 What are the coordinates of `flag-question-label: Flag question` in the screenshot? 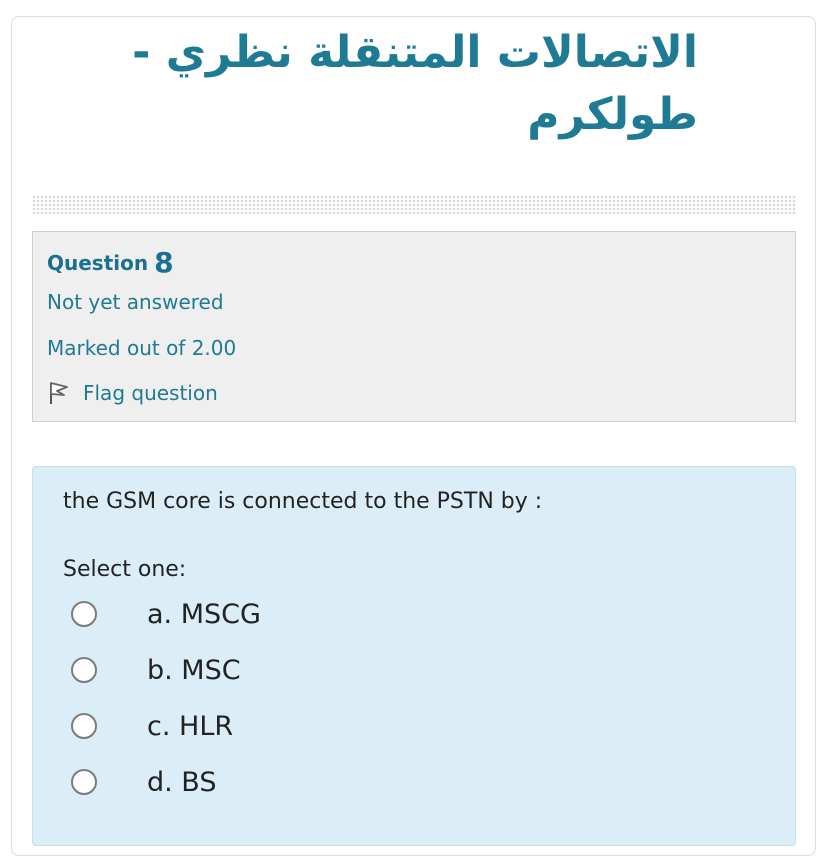 It's located at (150, 393).